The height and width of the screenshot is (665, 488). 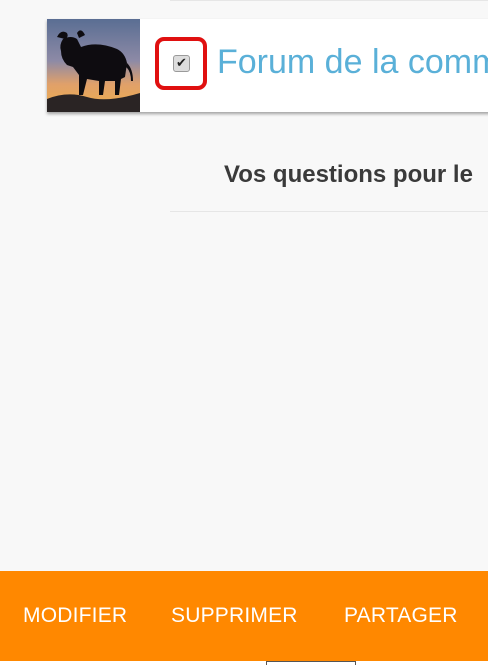 I want to click on checkbox-highlight: ✔, so click(x=181, y=63).